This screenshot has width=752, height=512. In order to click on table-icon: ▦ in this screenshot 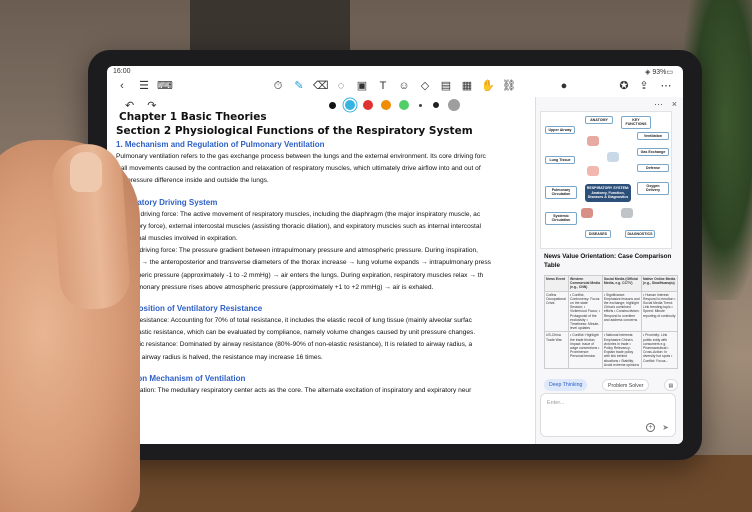, I will do `click(467, 86)`.